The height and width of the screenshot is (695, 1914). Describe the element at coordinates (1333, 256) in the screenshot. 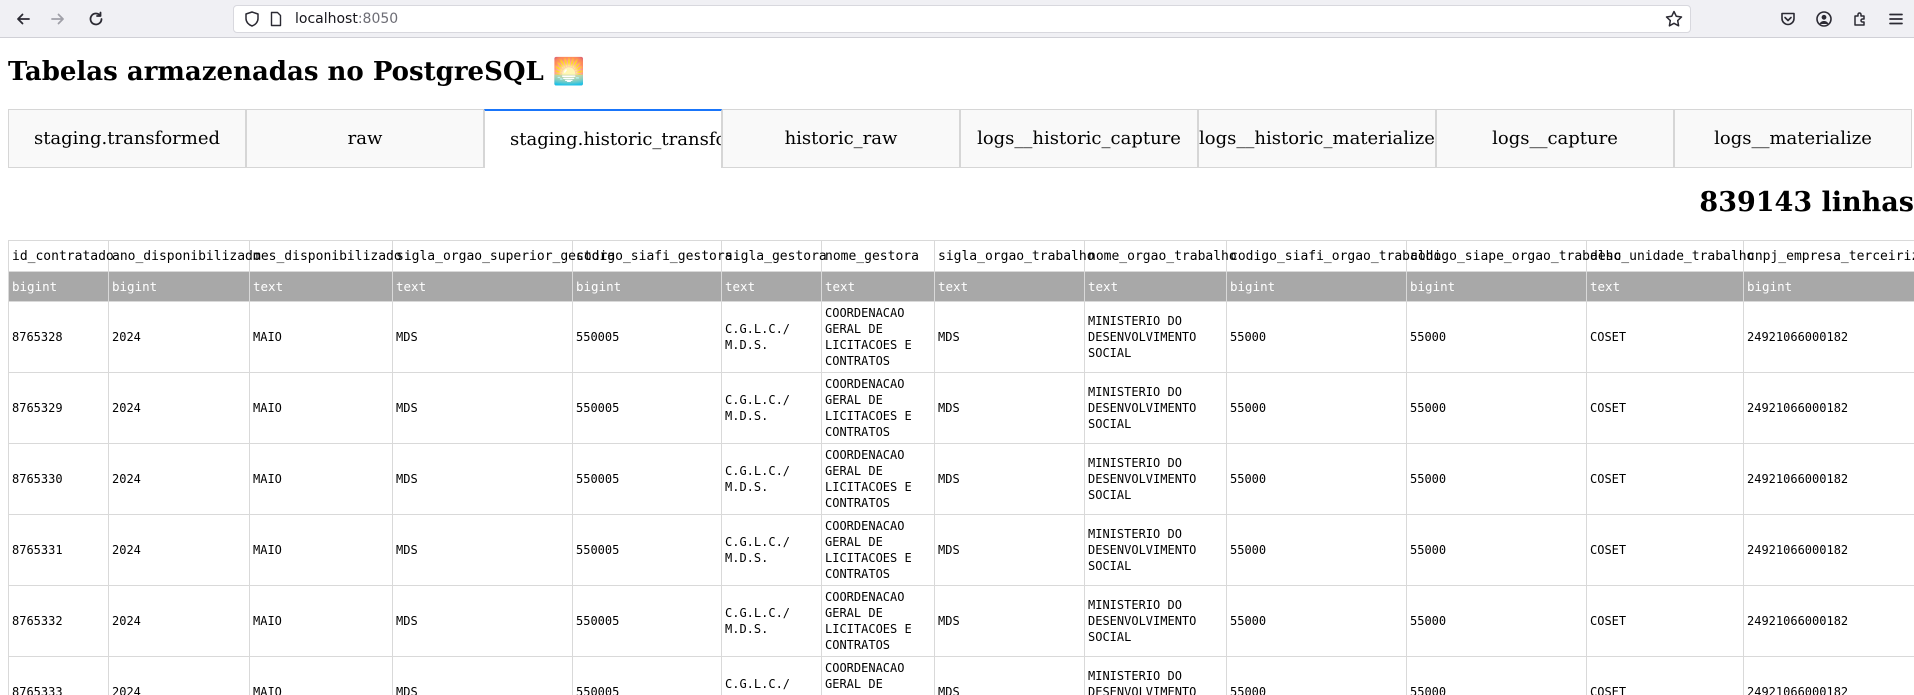

I see `column-header: codigo_siafi_orgao_trabalho` at that location.